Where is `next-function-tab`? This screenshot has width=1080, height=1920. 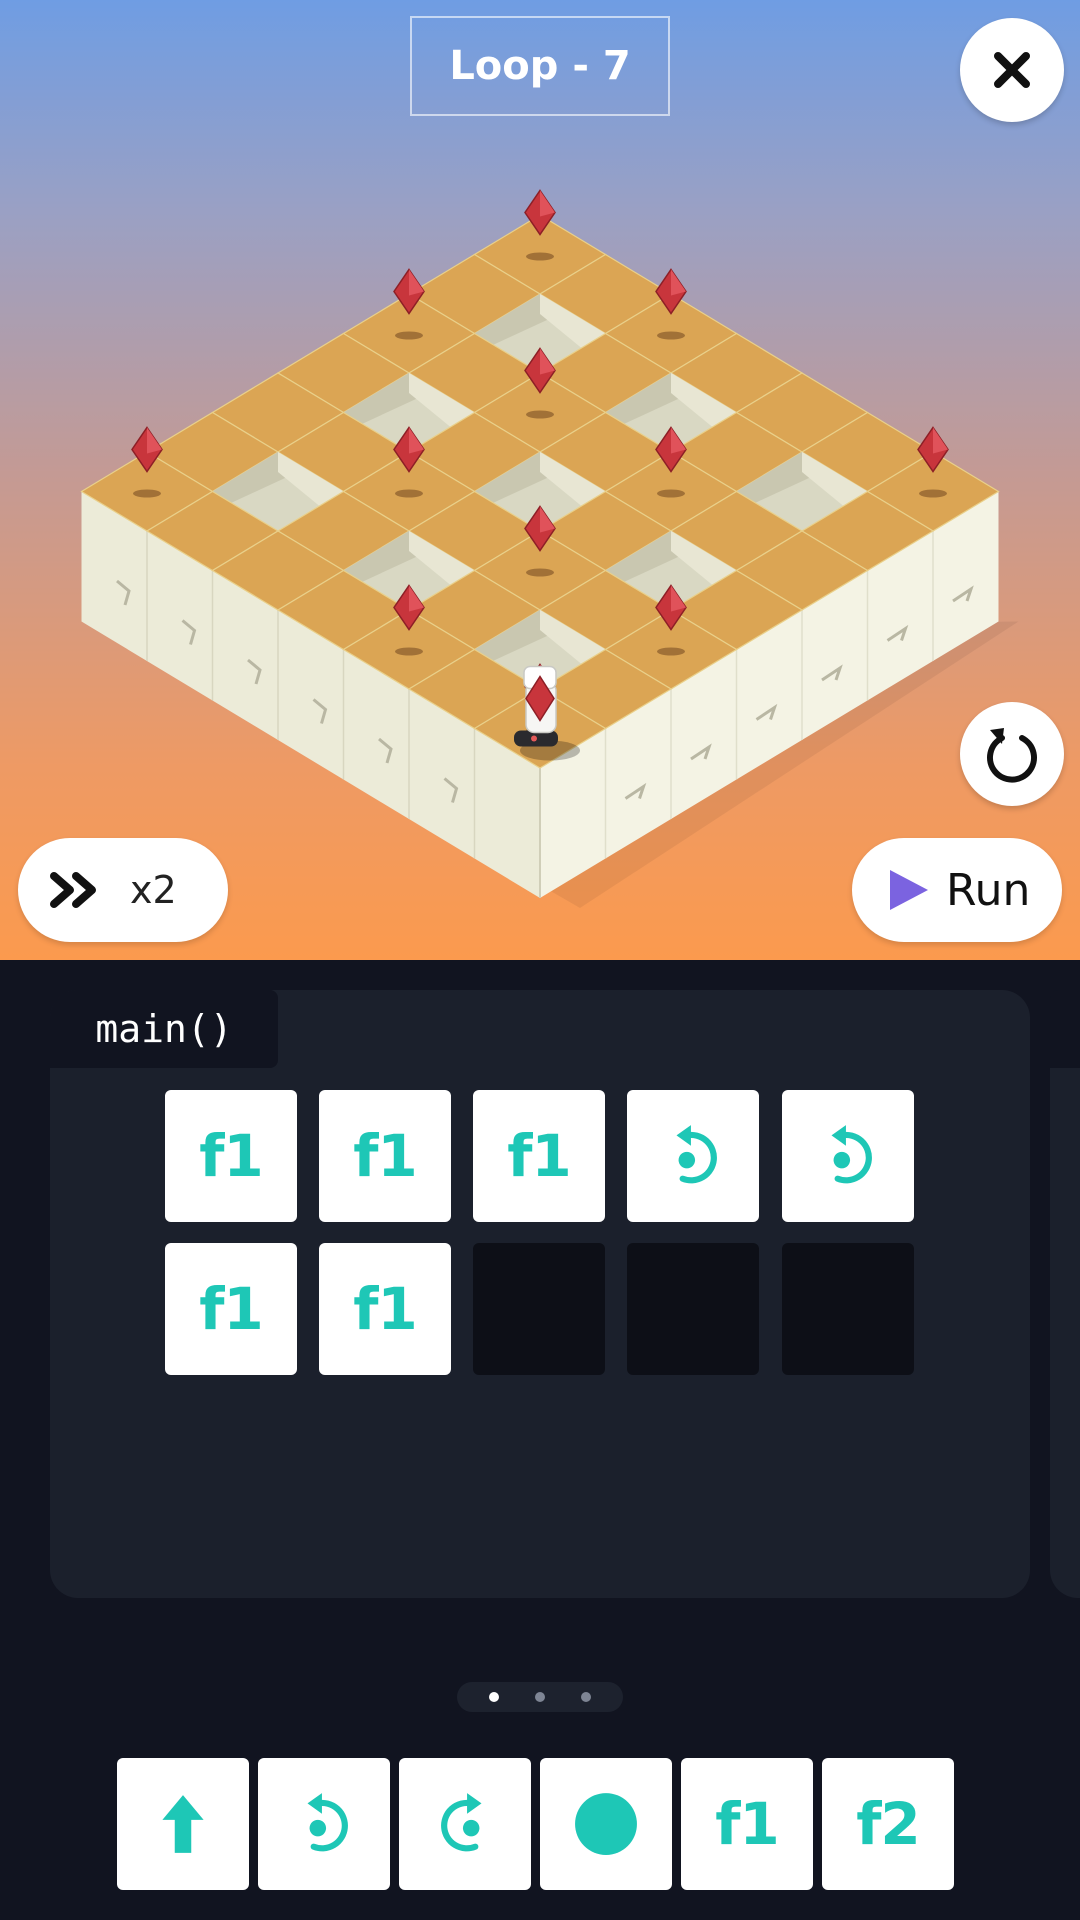
next-function-tab is located at coordinates (1065, 1029).